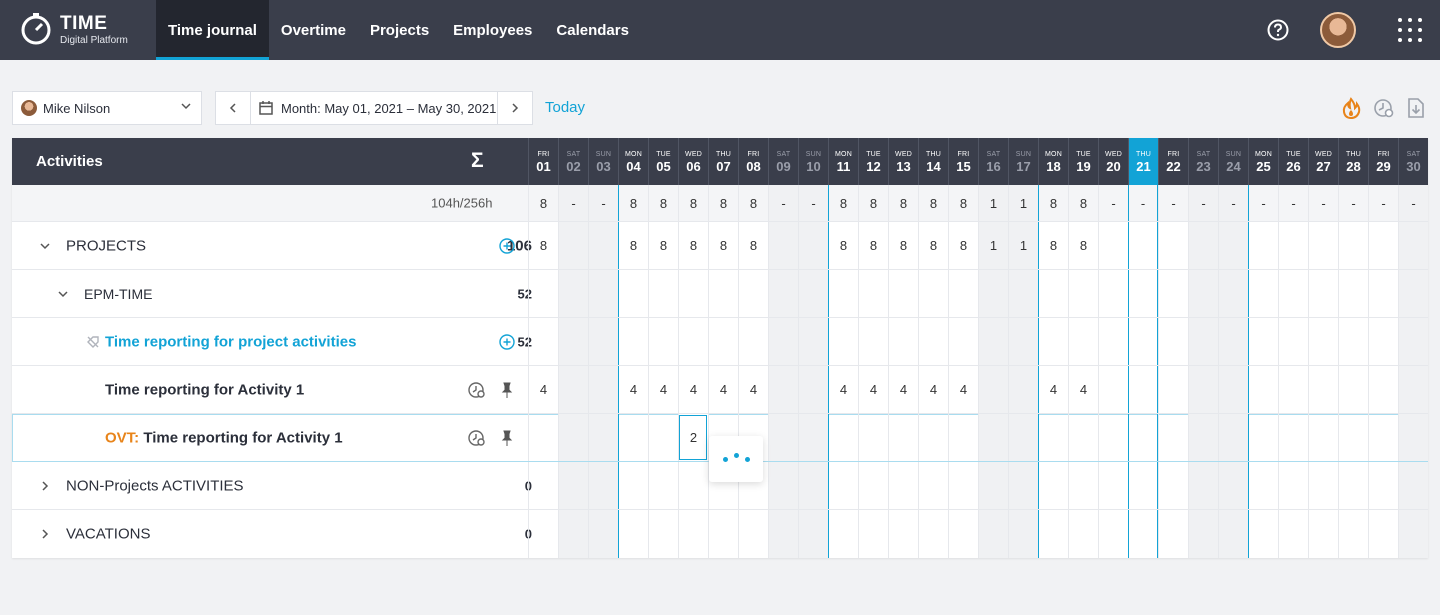  I want to click on date-range-picker: Month: May 01, 2021 – May 30, 2021, so click(374, 108).